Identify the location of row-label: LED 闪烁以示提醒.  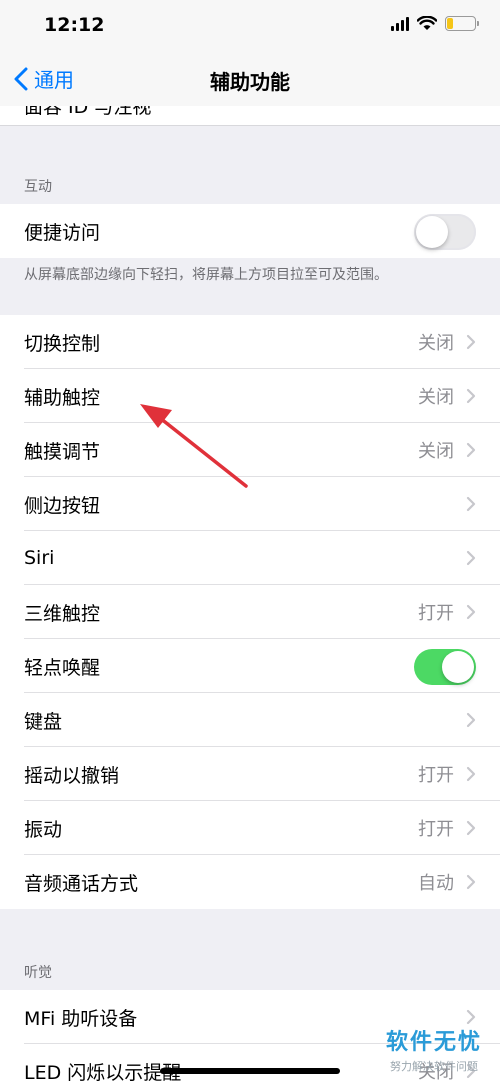
(103, 1072).